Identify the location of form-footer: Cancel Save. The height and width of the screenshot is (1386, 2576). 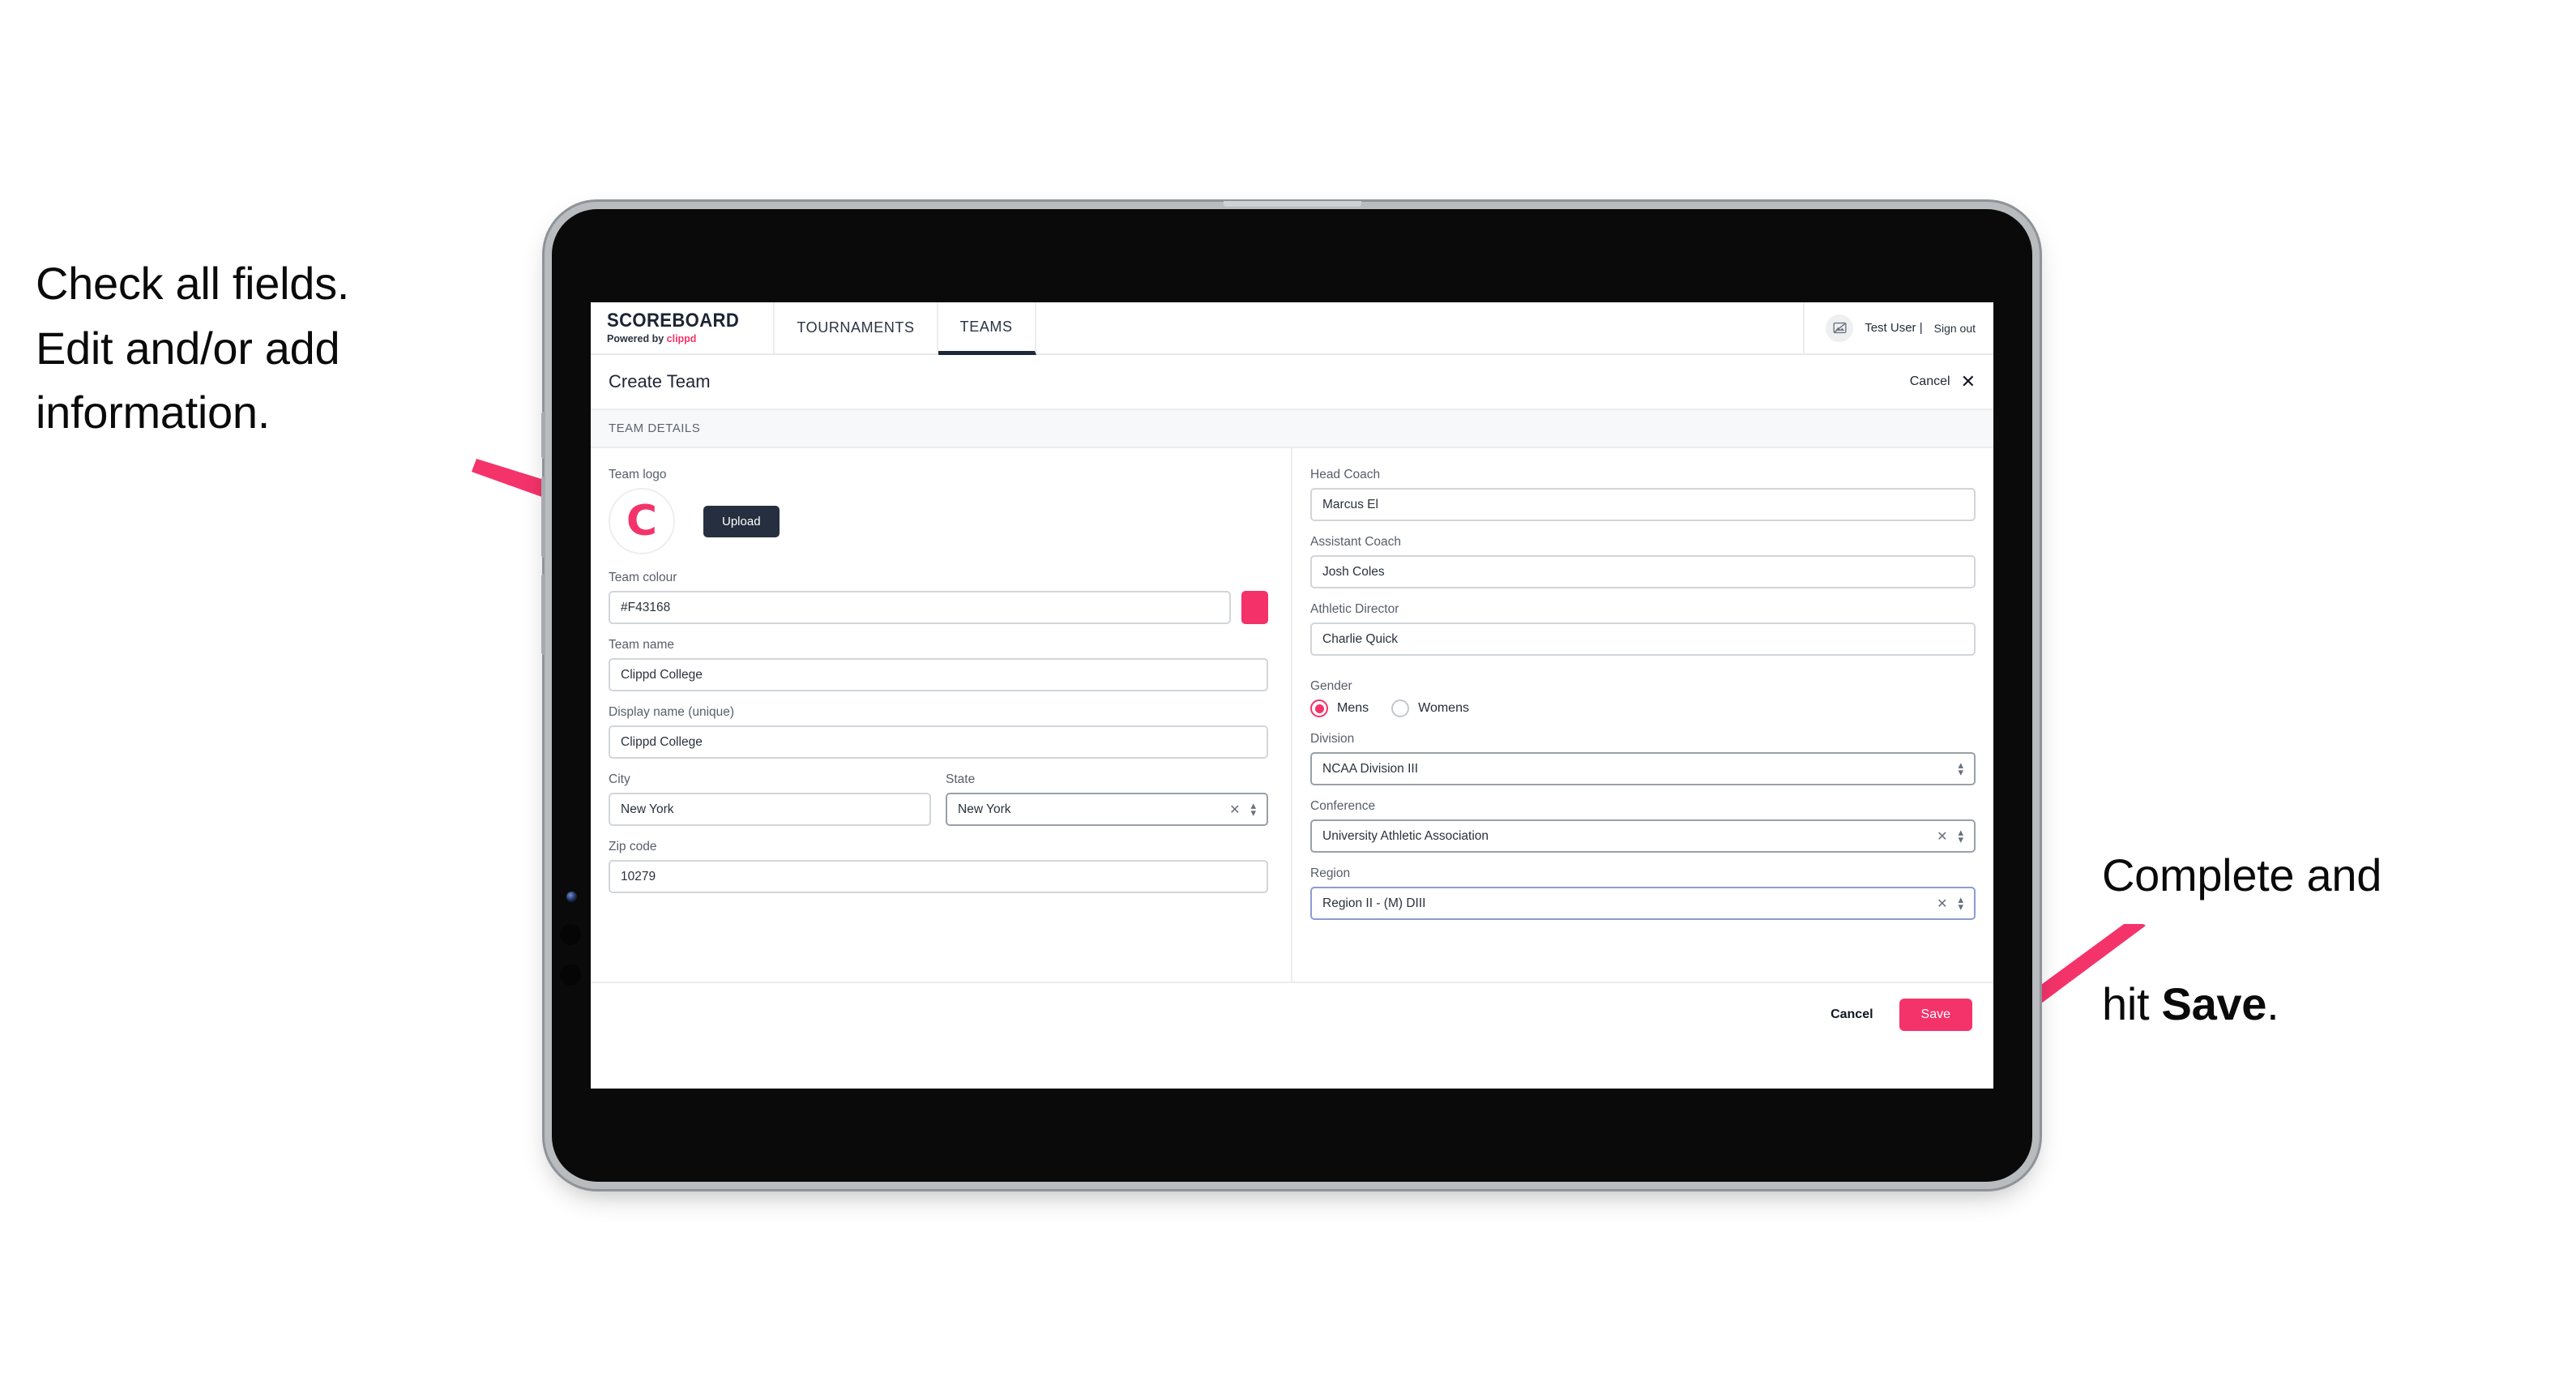
(1292, 1014).